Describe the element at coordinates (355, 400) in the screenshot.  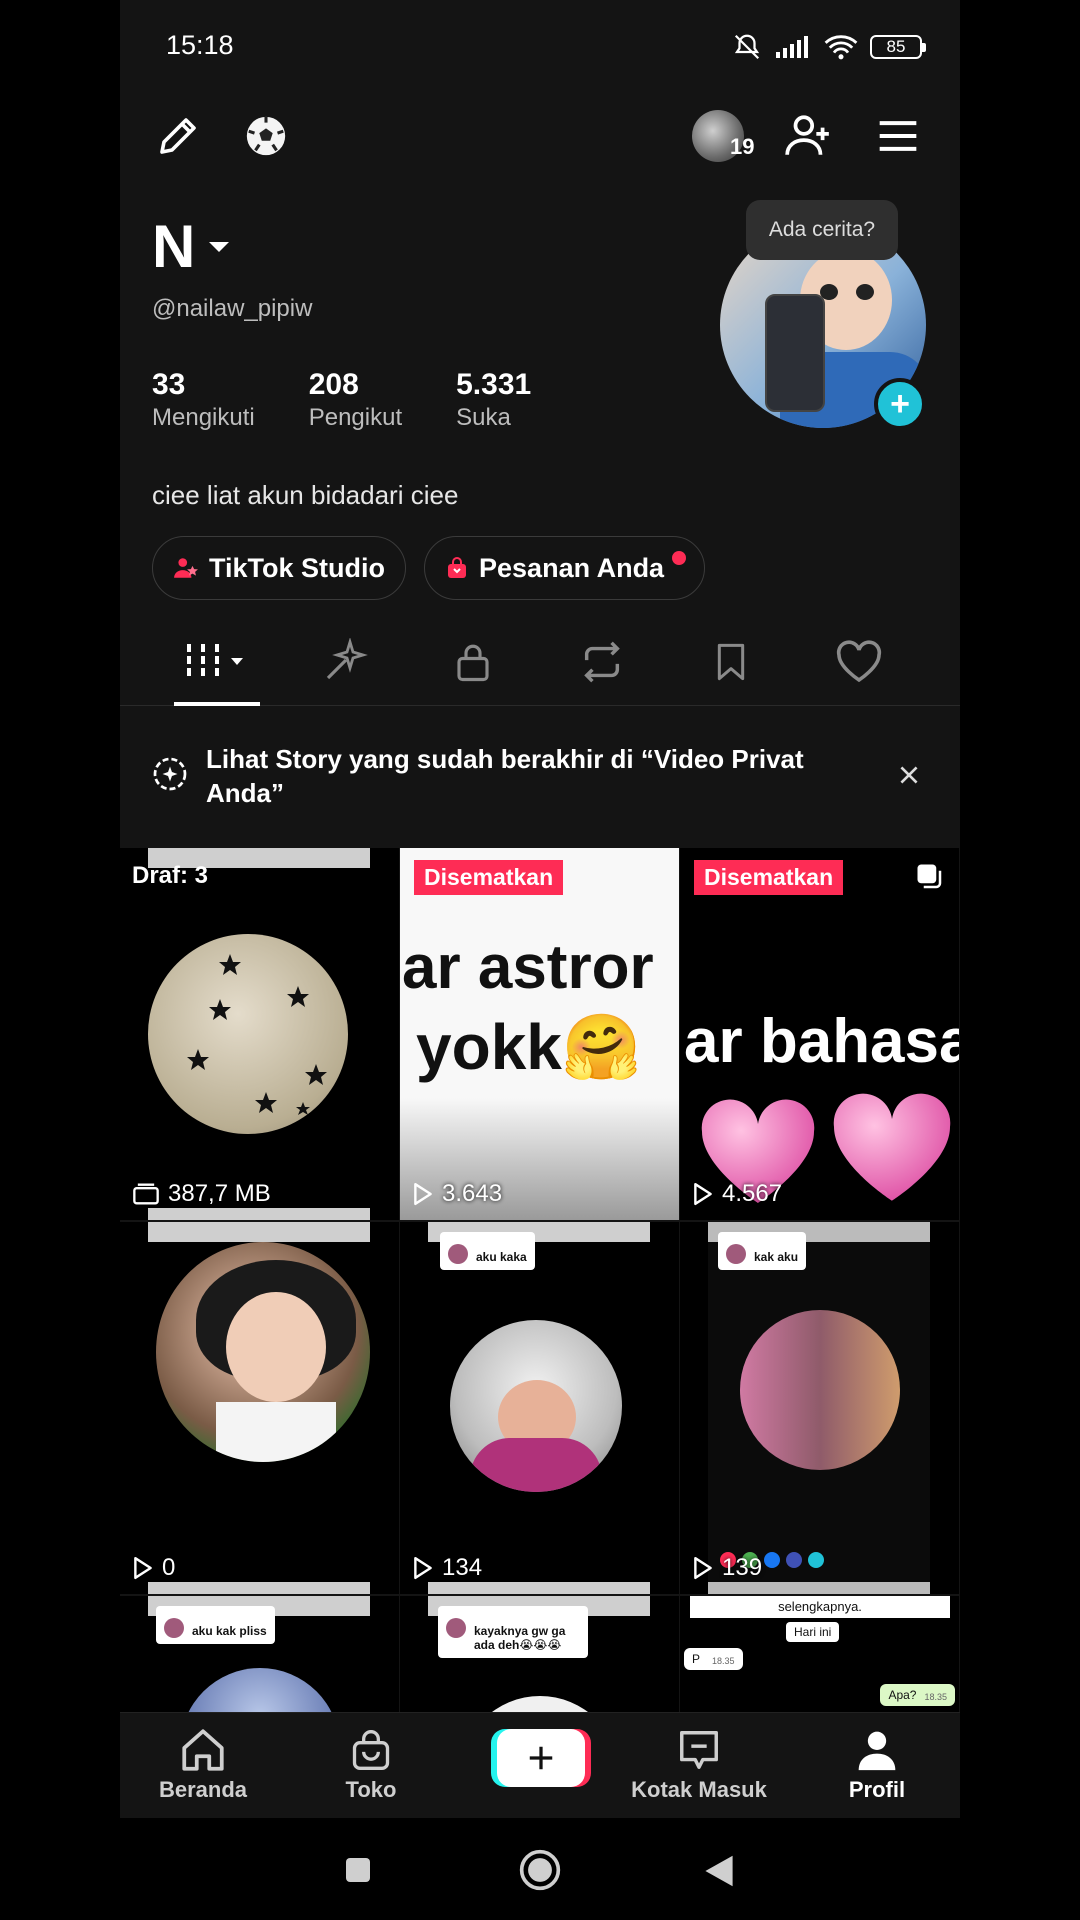
I see `stat-followers: 208 Pengikut` at that location.